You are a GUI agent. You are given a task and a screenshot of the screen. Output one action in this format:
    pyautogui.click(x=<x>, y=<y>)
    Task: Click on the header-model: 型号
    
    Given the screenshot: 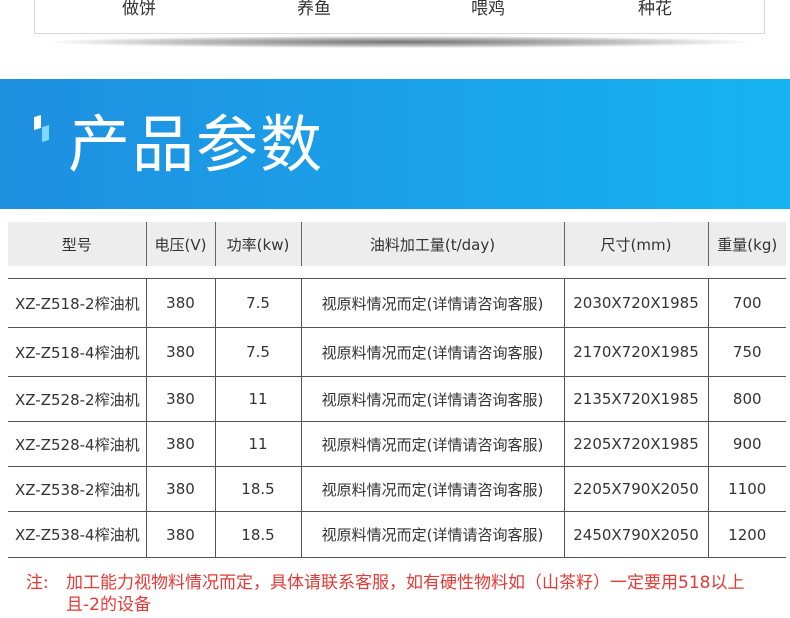 What is the action you would take?
    pyautogui.click(x=77, y=244)
    